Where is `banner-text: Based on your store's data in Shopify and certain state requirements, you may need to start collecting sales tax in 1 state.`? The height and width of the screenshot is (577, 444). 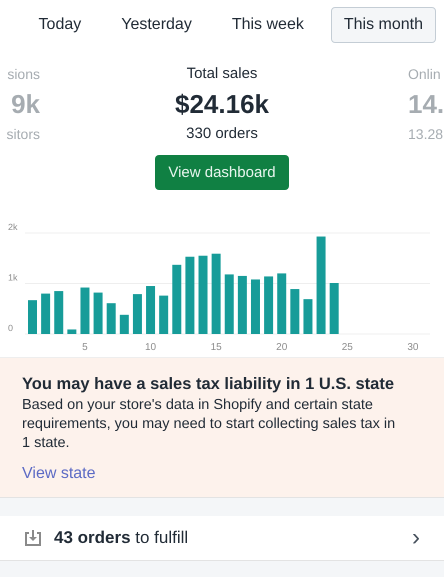 banner-text: Based on your store's data in Shopify and certain state requirements, you may need to start collecting sales tax in 1 state. is located at coordinates (209, 424).